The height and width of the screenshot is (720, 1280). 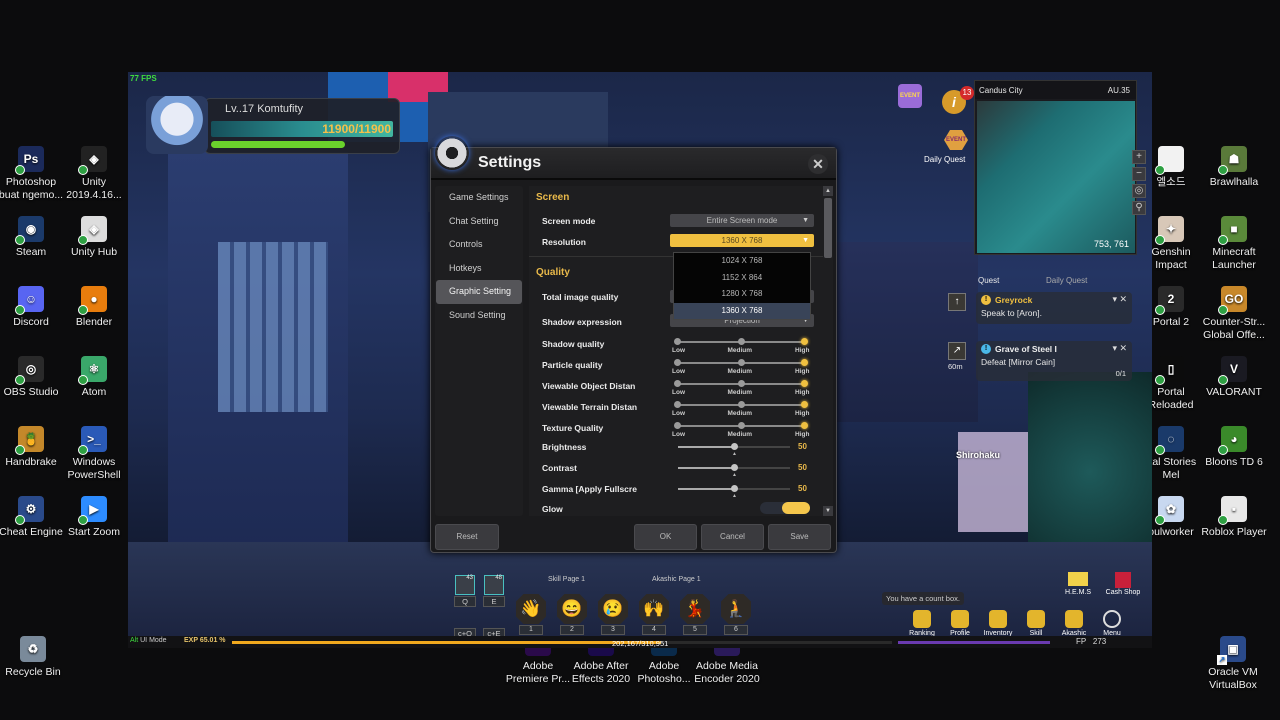 What do you see at coordinates (465, 585) in the screenshot?
I see `quick-slot-q: 43` at bounding box center [465, 585].